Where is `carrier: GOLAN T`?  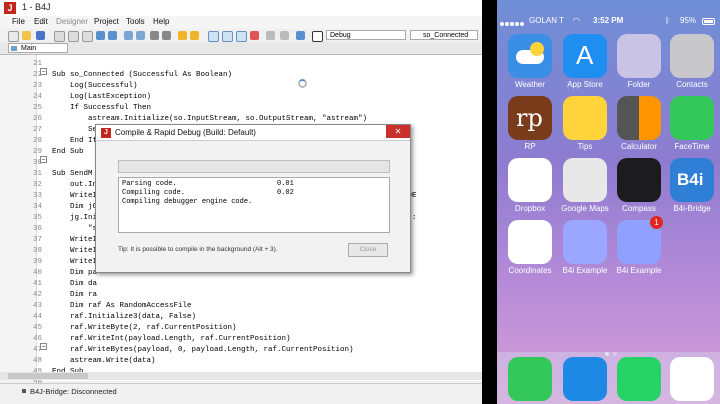
carrier: GOLAN T is located at coordinates (546, 20).